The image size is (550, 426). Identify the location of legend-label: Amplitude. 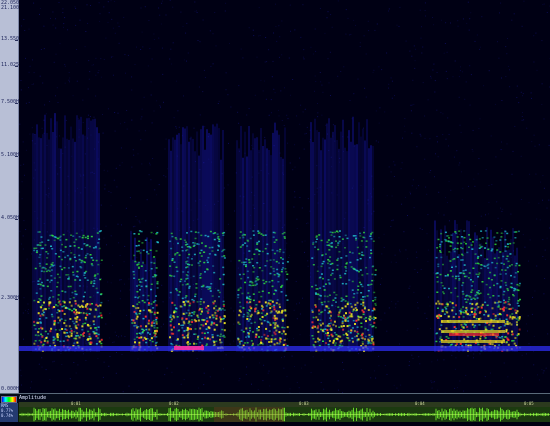
(32, 398).